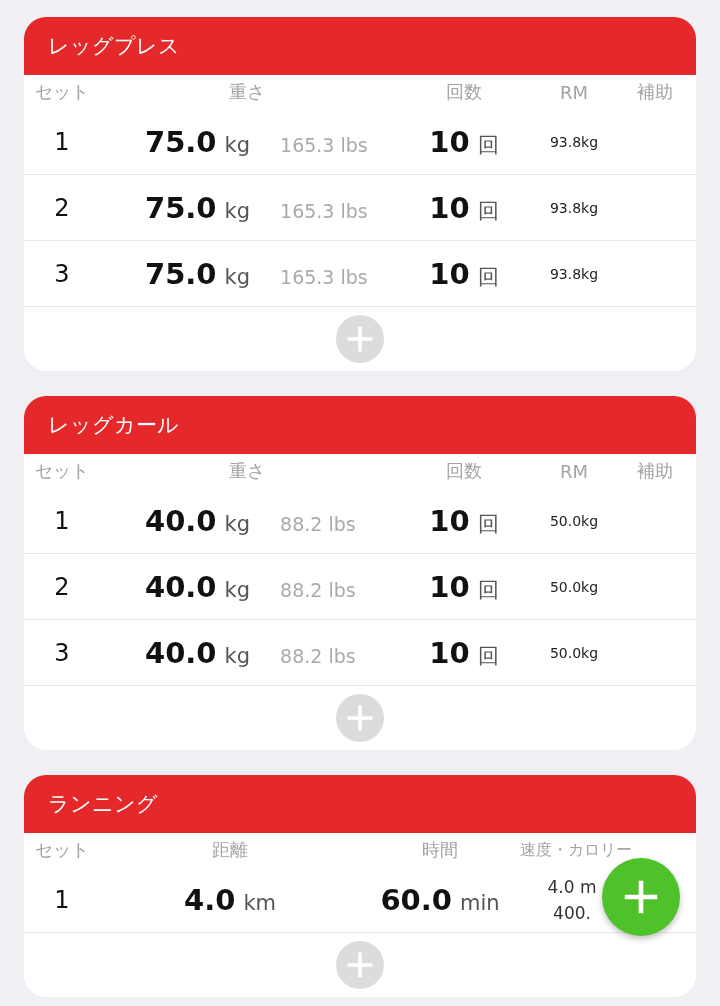  What do you see at coordinates (572, 913) in the screenshot?
I see `calories-value: 400.` at bounding box center [572, 913].